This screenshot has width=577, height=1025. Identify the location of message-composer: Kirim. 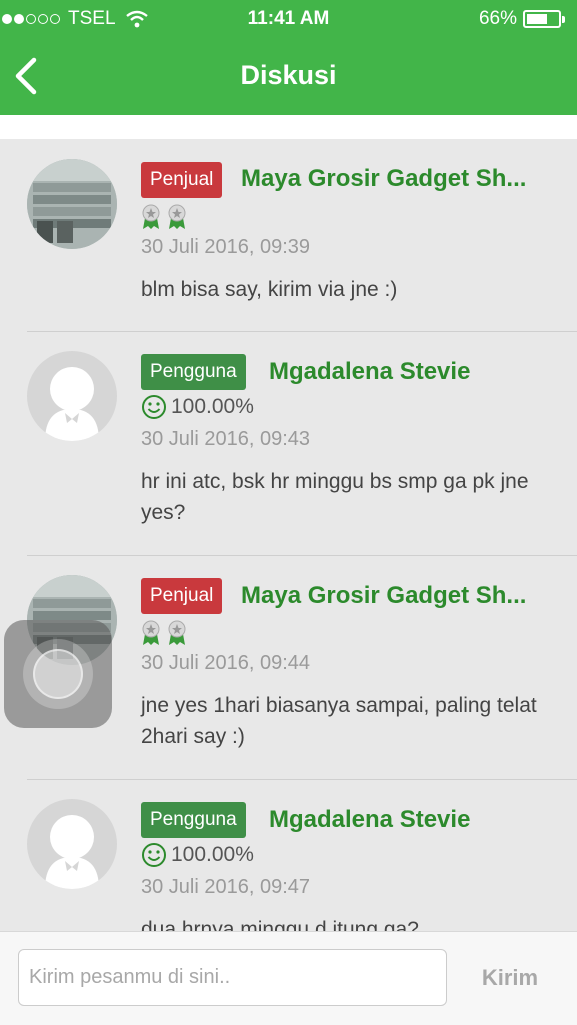
(288, 978).